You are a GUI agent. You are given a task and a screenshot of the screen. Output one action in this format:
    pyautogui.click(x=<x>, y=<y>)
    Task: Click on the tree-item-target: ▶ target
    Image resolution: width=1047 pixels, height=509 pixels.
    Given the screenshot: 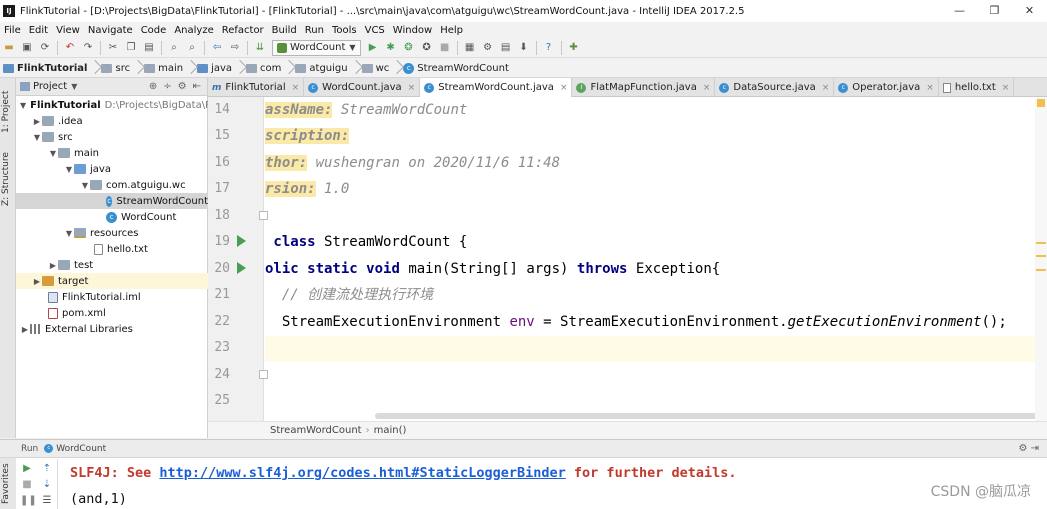 What is the action you would take?
    pyautogui.click(x=112, y=281)
    